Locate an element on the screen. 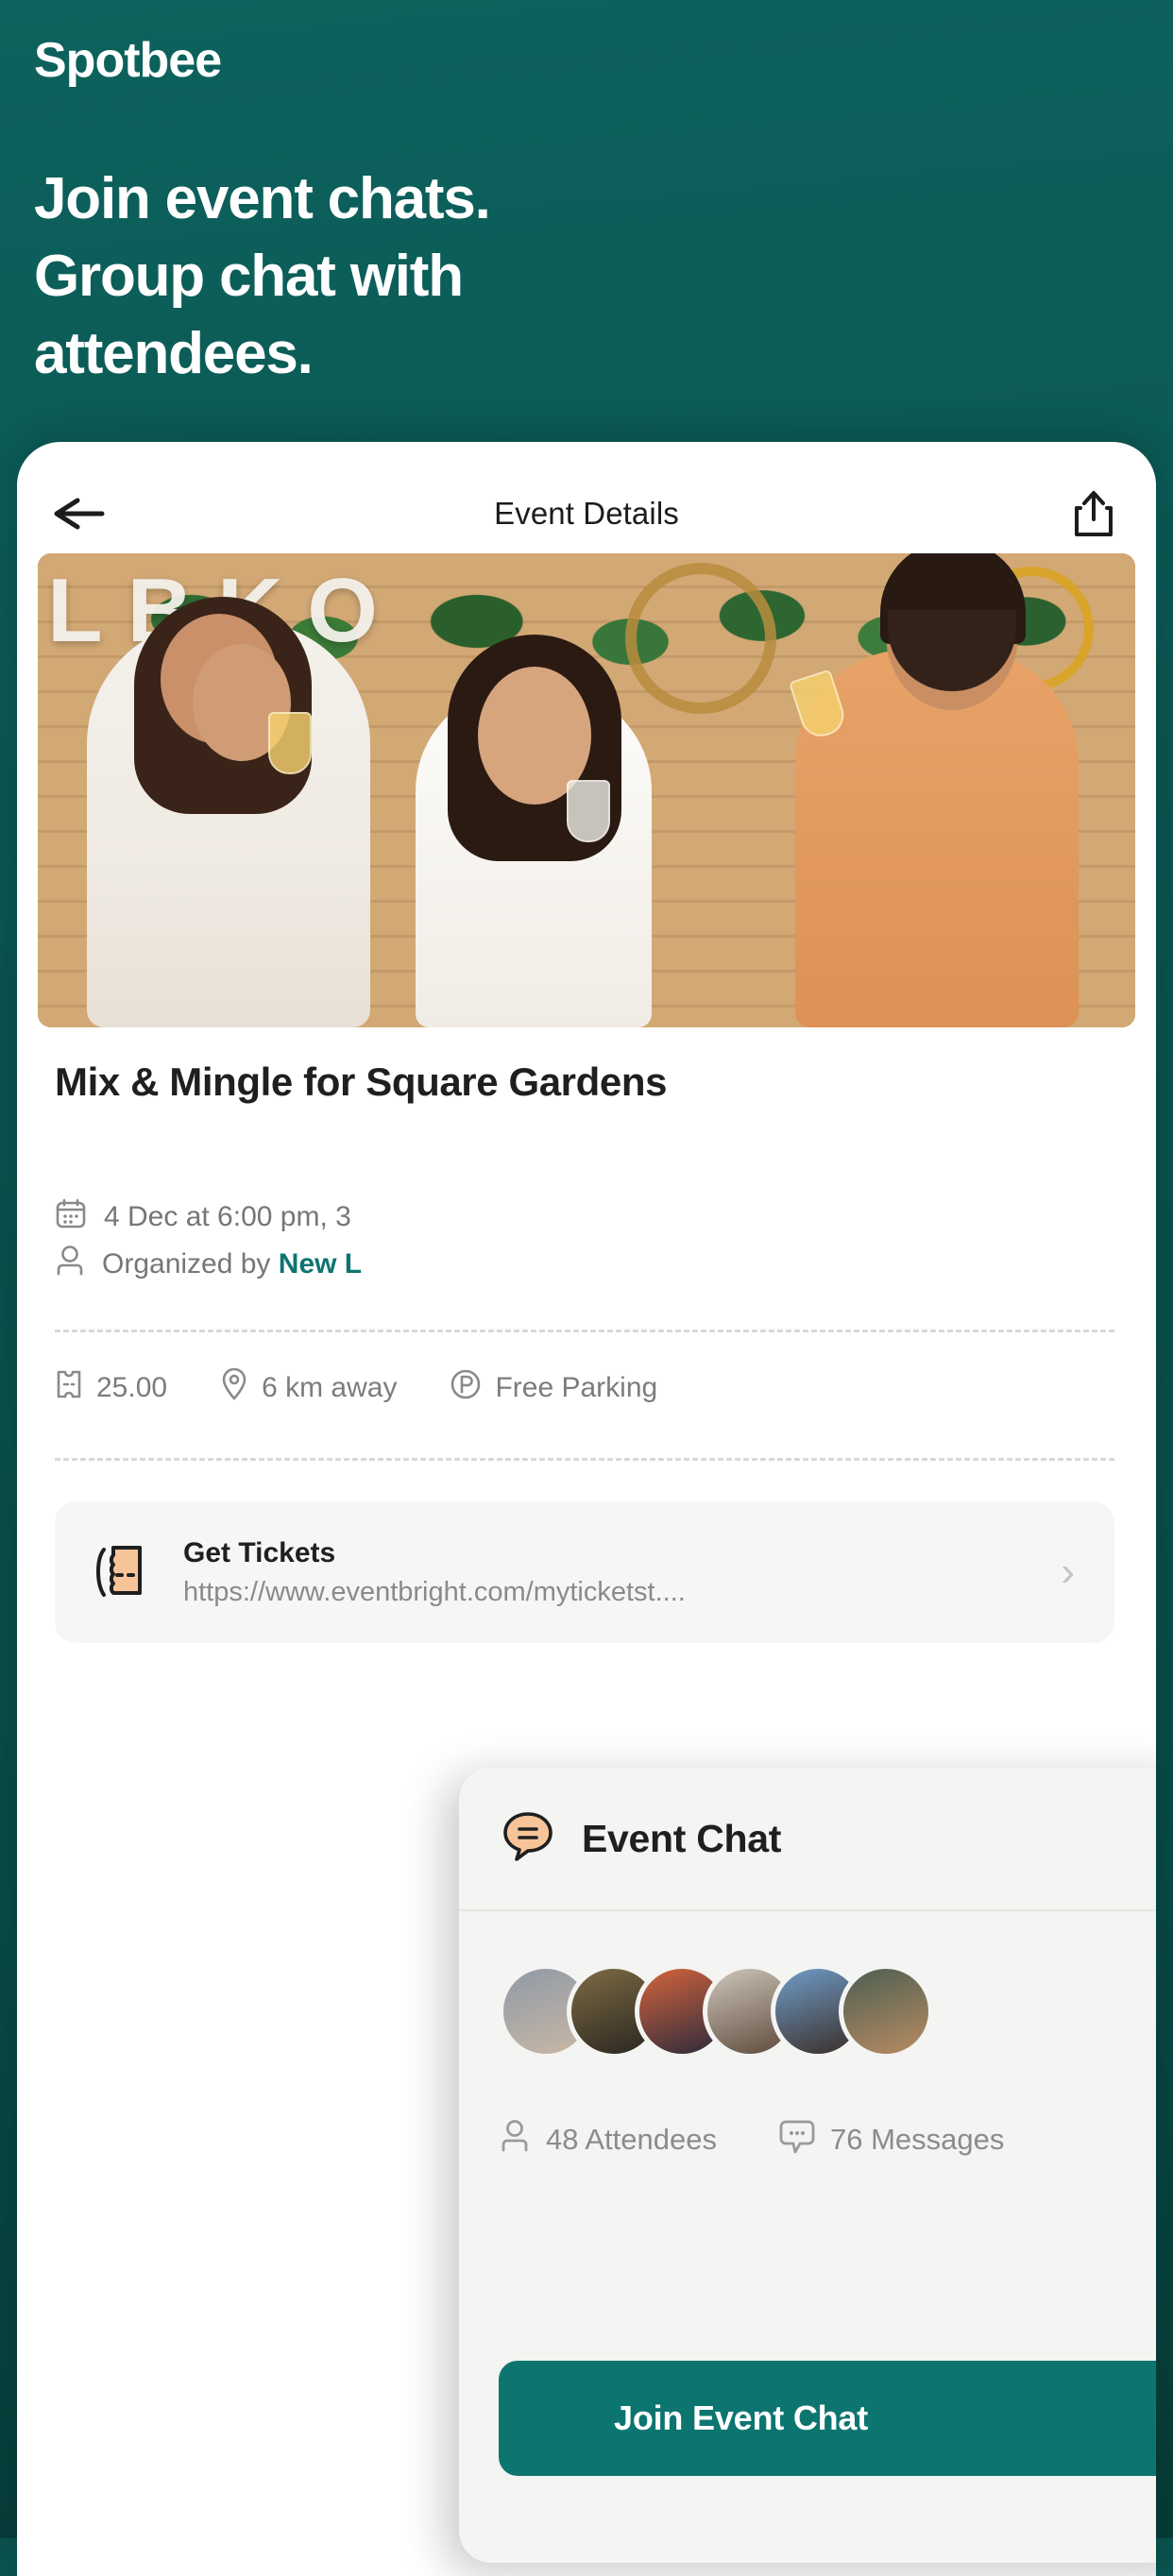 The width and height of the screenshot is (1173, 2576). ticket-icon is located at coordinates (69, 1388).